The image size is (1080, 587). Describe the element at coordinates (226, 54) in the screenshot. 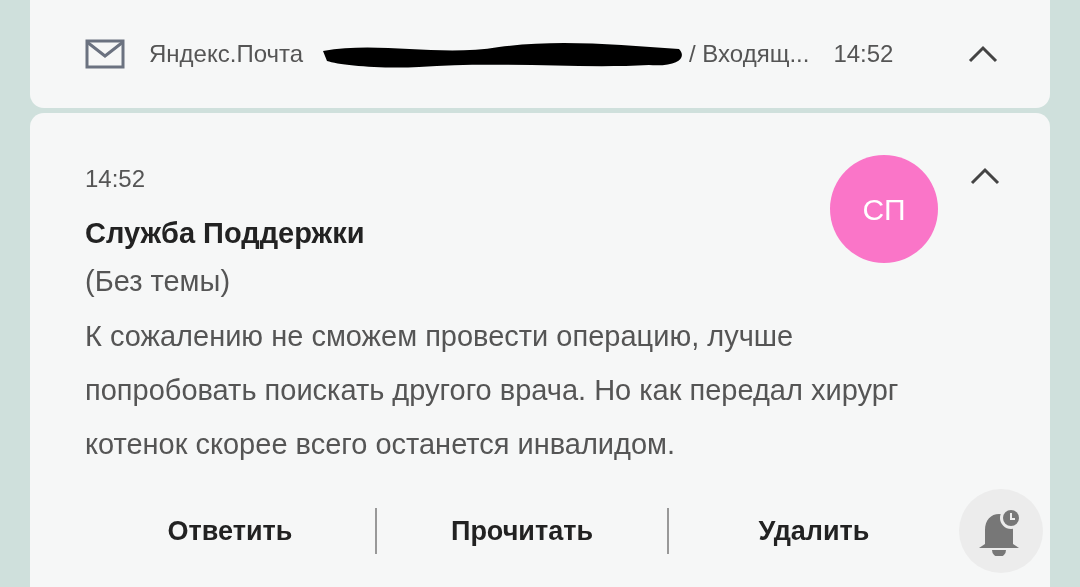

I see `app-name: Яндекс.Почта` at that location.